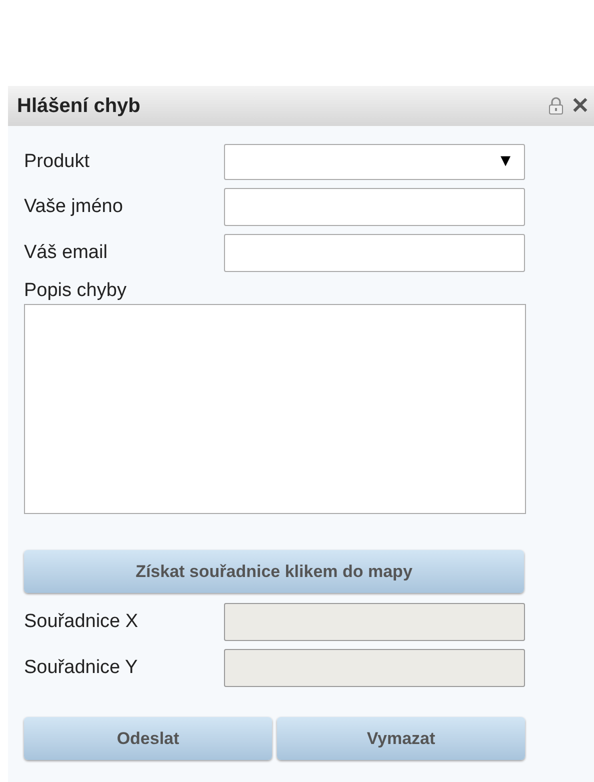 This screenshot has width=594, height=782. What do you see at coordinates (401, 738) in the screenshot?
I see `form-button: Vymazat` at bounding box center [401, 738].